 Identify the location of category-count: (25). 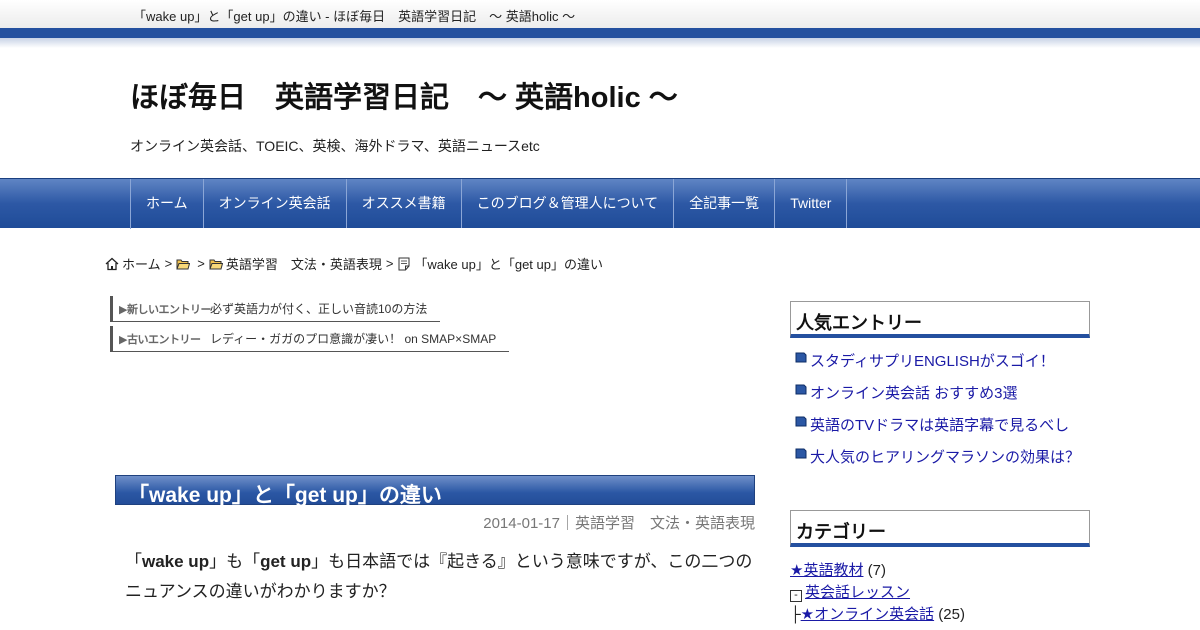
(951, 614).